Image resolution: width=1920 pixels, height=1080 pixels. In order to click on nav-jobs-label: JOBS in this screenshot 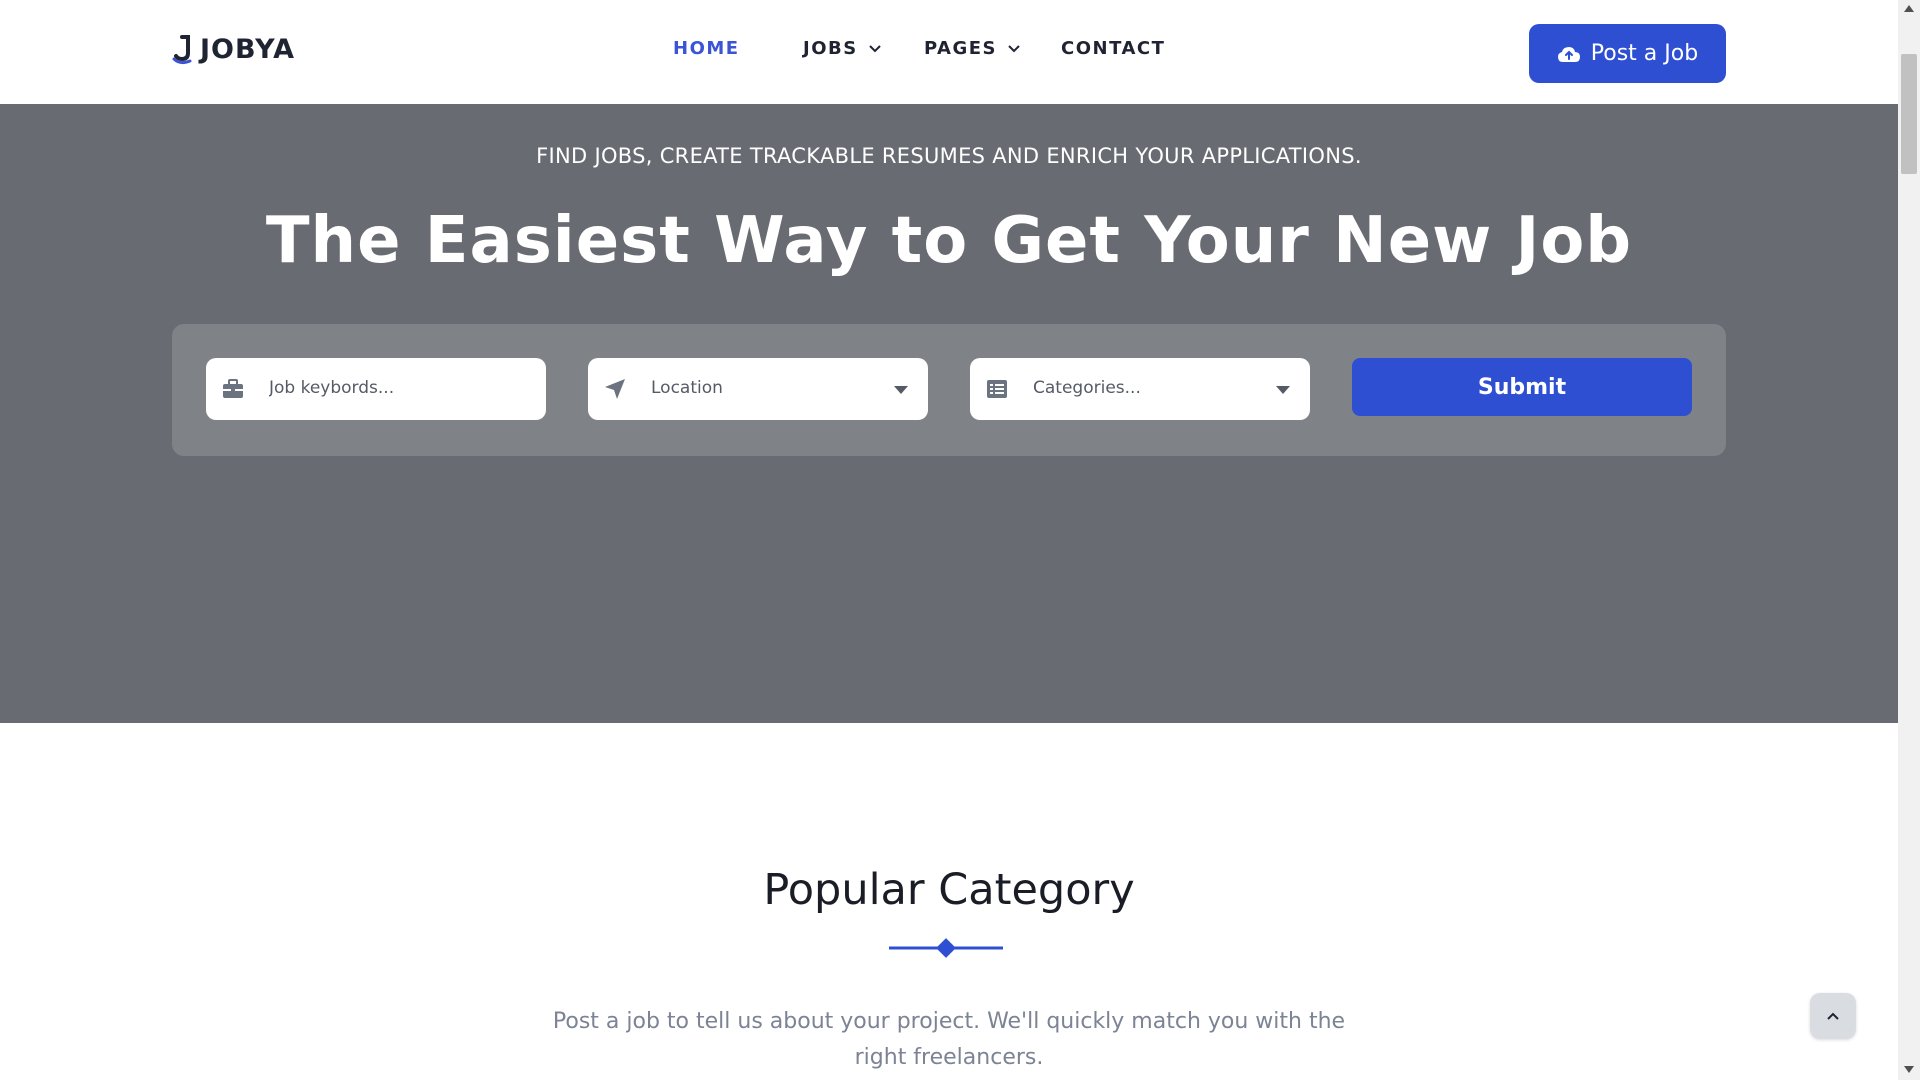, I will do `click(830, 48)`.